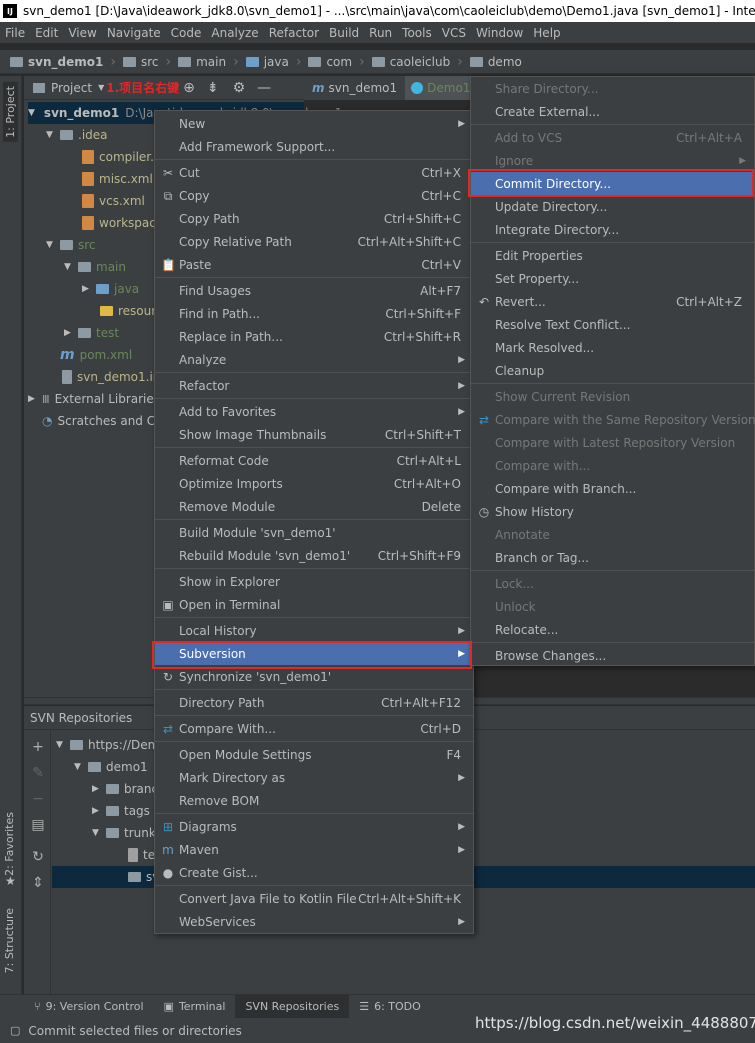 The image size is (755, 1043). What do you see at coordinates (96, 355) in the screenshot?
I see `tree-item-pom-xml: m pom.xml` at bounding box center [96, 355].